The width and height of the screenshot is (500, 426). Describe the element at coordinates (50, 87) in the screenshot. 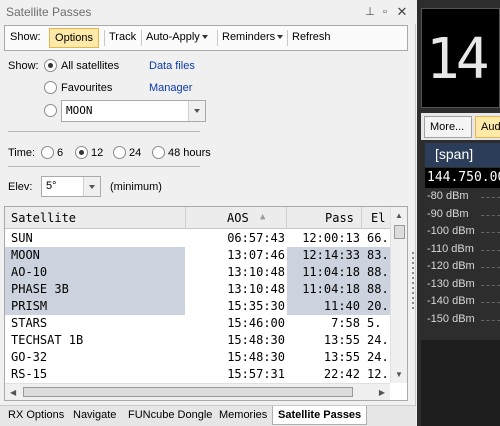

I see `radio-favourites` at that location.